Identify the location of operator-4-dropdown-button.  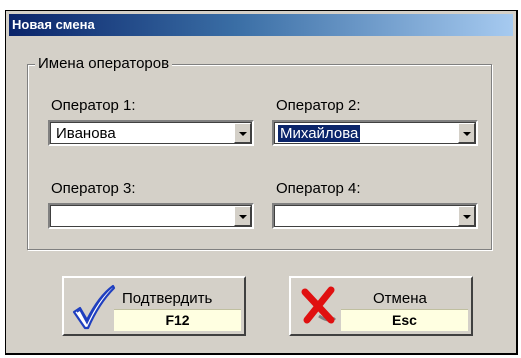
(466, 216).